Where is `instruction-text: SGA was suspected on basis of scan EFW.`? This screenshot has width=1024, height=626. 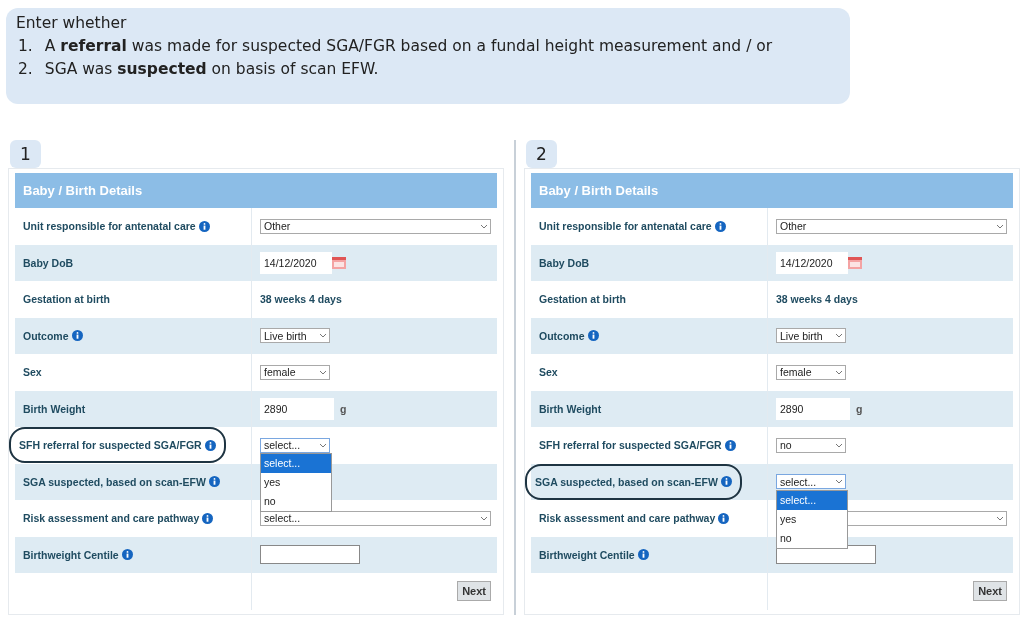
instruction-text: SGA was suspected on basis of scan EFW. is located at coordinates (211, 69).